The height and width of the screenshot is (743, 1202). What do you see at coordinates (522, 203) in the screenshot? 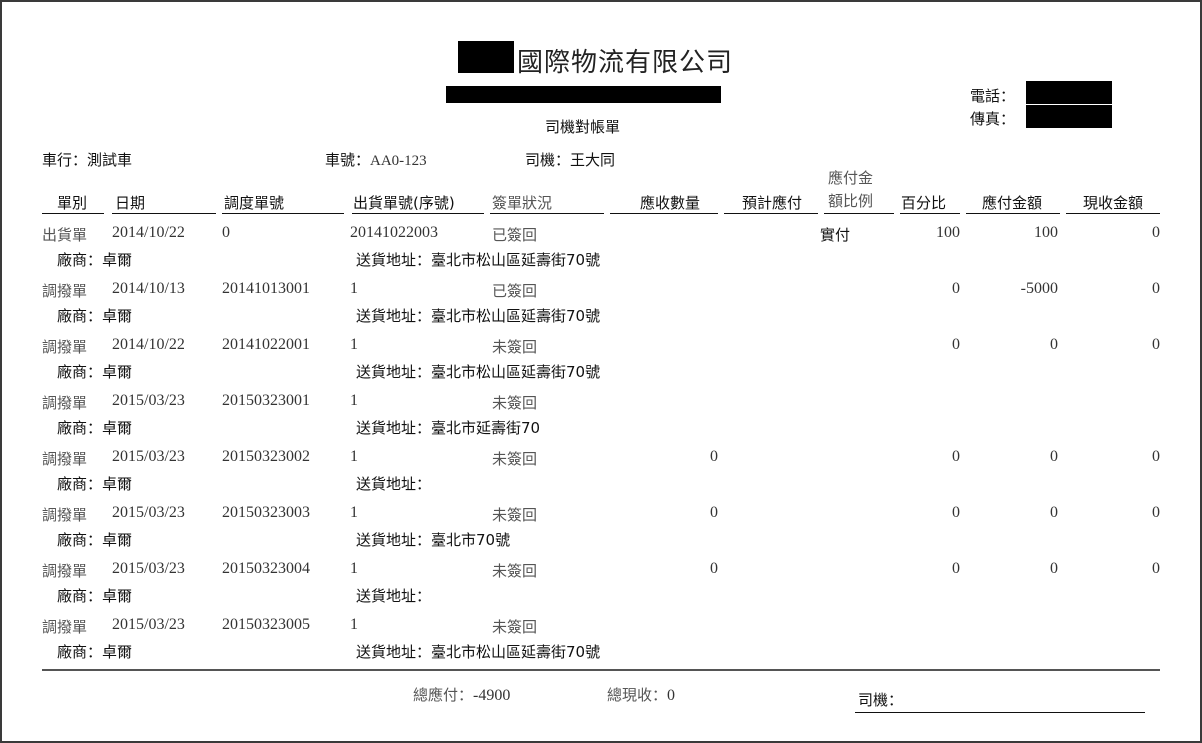
I see `col-sign-status: 簽單狀況` at bounding box center [522, 203].